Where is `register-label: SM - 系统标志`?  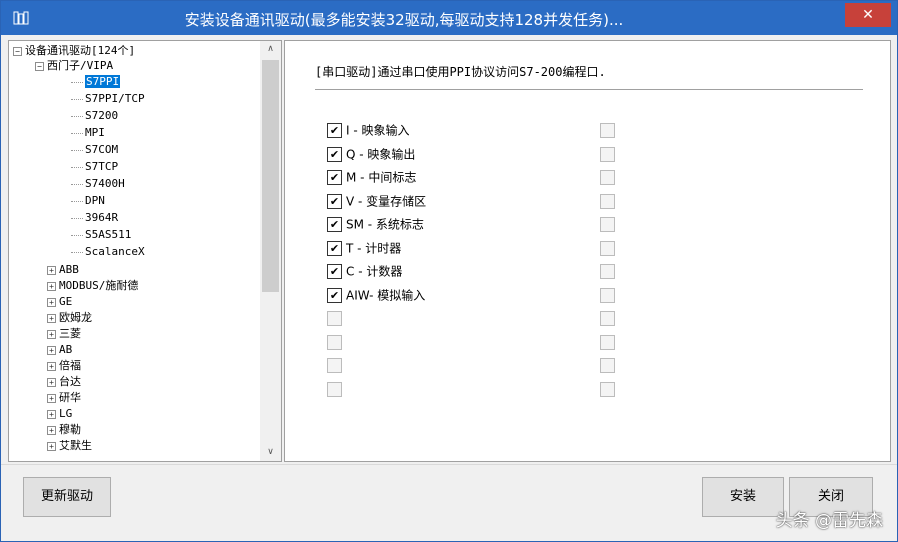 register-label: SM - 系统标志 is located at coordinates (385, 224).